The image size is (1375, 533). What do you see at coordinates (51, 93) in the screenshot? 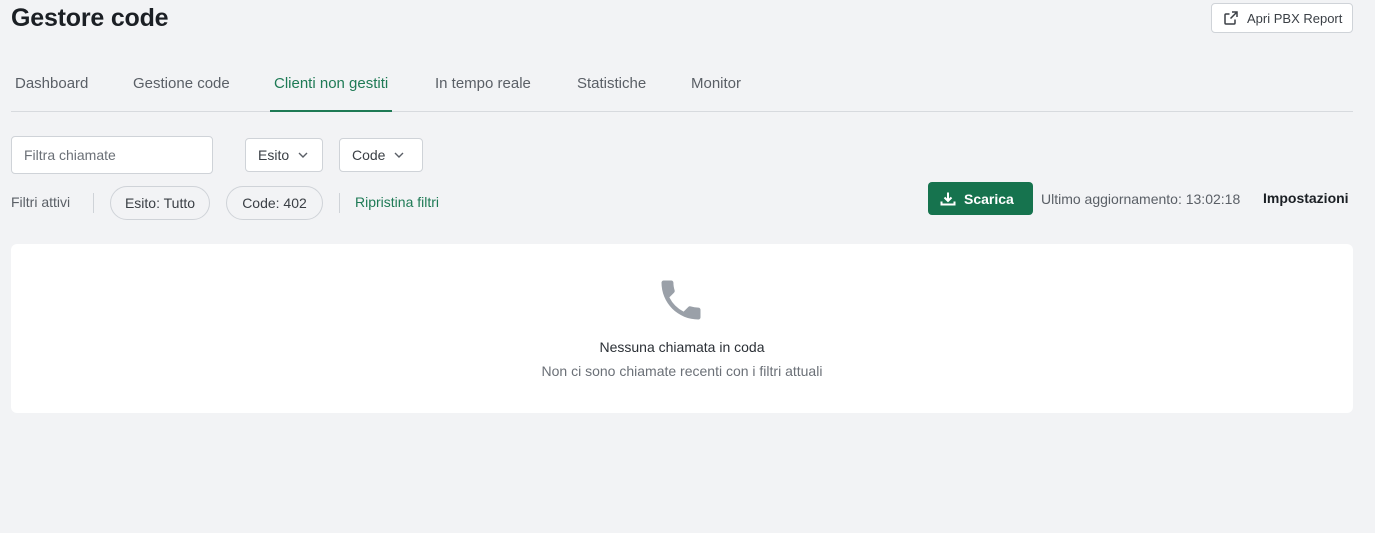
I see `tab-dashboard: Dashboard` at bounding box center [51, 93].